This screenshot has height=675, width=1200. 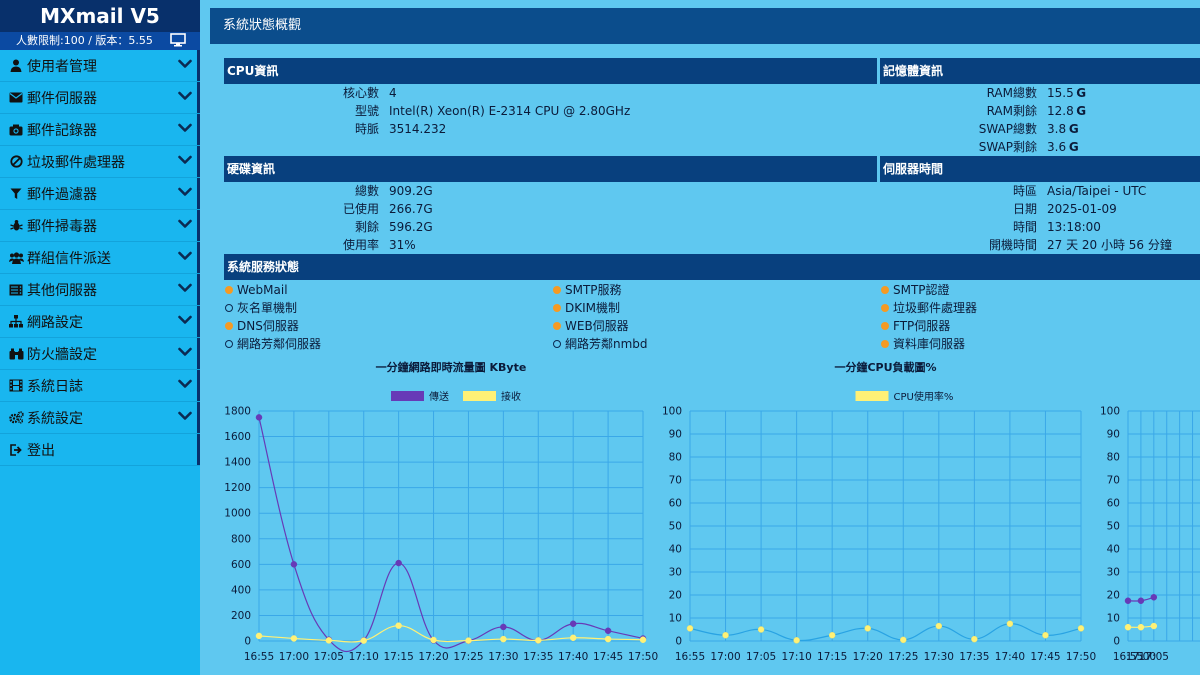 I want to click on legend-label: 接收, so click(x=511, y=396).